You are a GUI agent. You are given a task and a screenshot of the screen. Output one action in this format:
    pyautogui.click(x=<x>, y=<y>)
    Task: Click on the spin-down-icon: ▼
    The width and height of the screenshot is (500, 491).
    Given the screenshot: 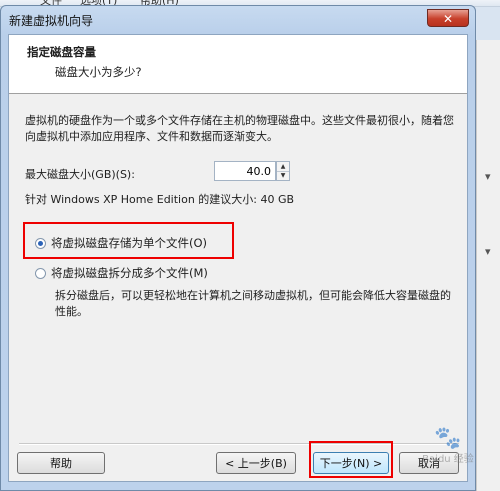 What is the action you would take?
    pyautogui.click(x=283, y=175)
    